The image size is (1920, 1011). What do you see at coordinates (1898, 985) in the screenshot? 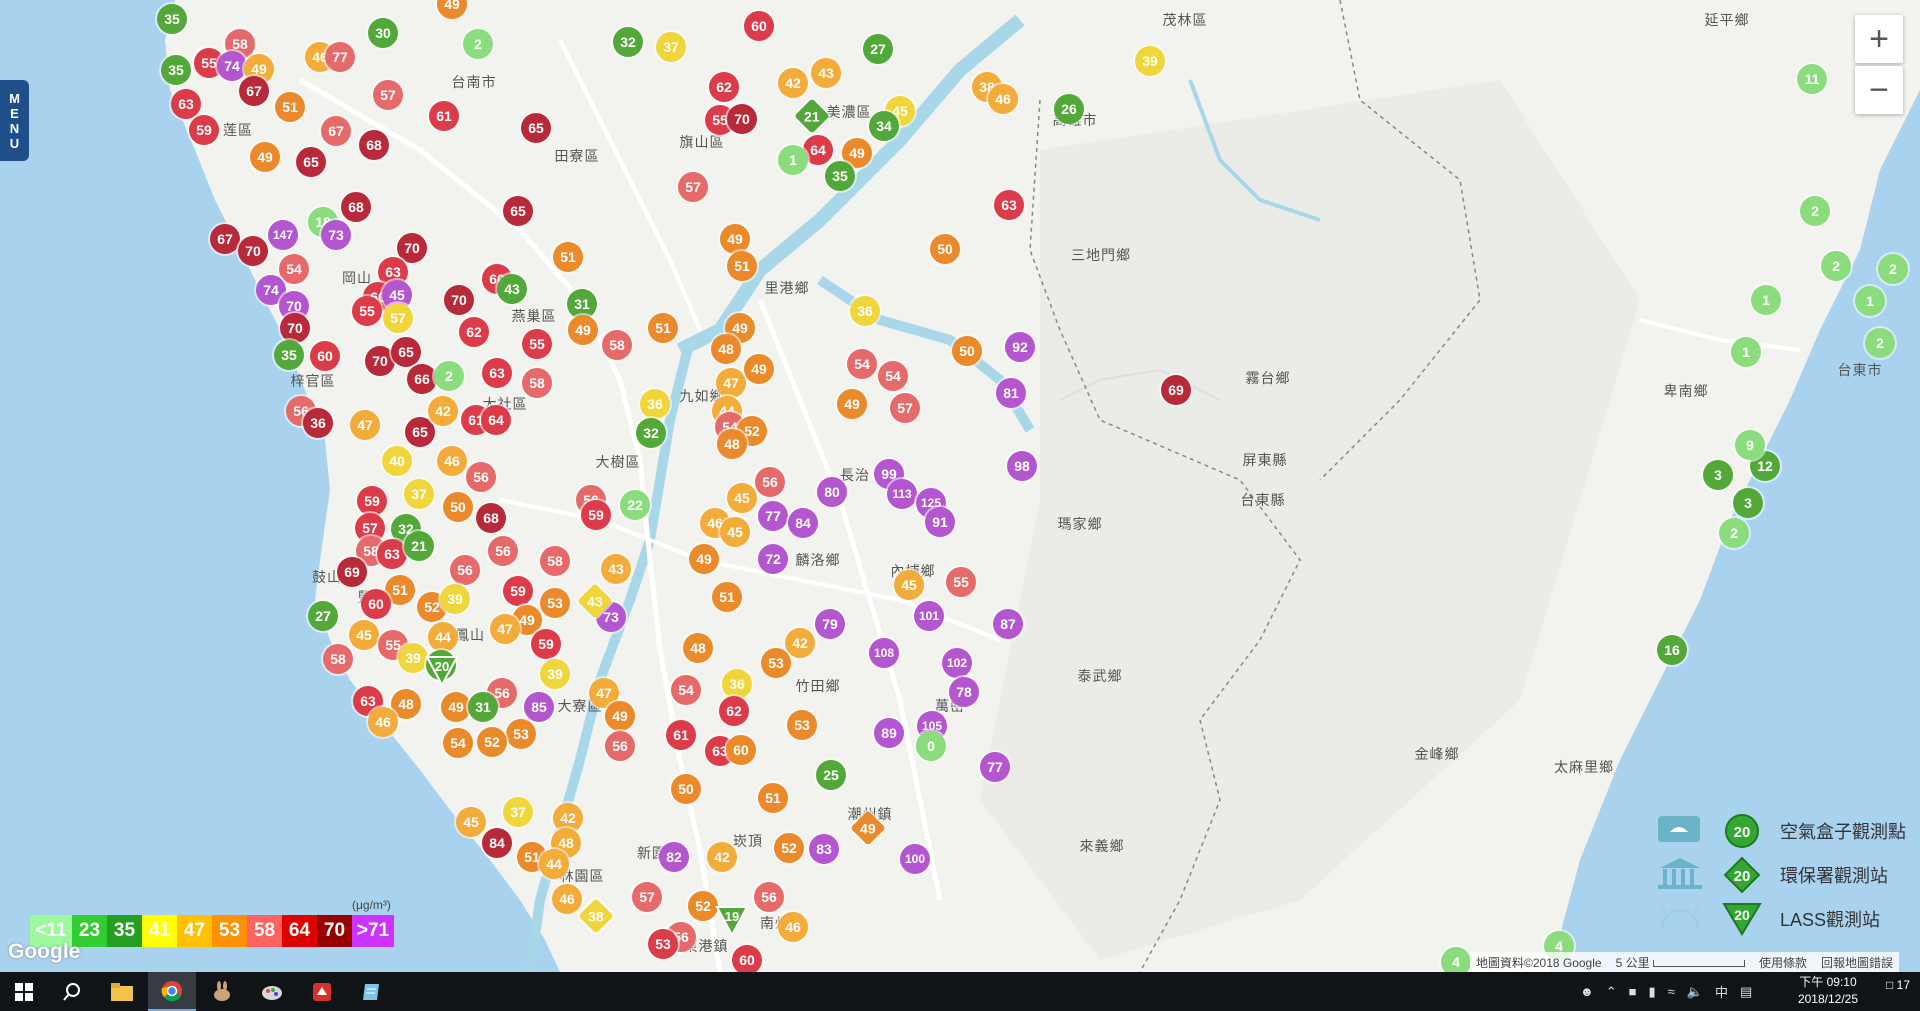
I see `notification-center: □ 17` at bounding box center [1898, 985].